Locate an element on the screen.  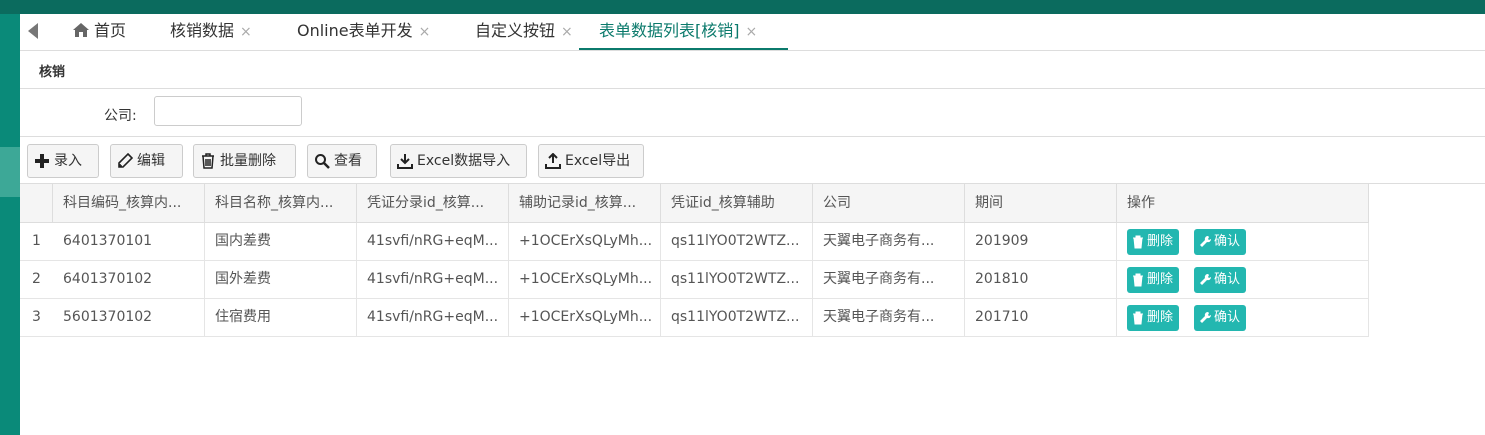
excel-export-button: Excel导出 is located at coordinates (591, 161).